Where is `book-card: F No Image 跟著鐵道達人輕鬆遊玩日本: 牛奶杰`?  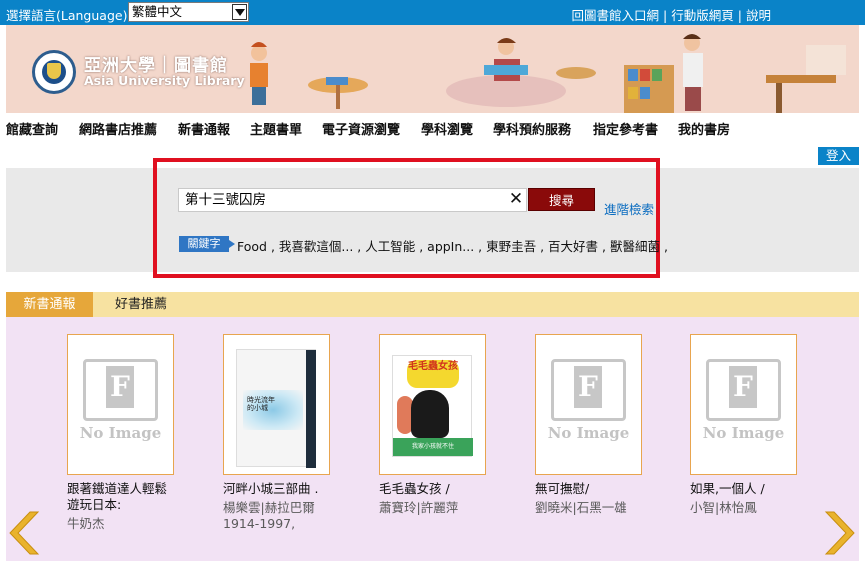
book-card: F No Image 跟著鐵道達人輕鬆遊玩日本: 牛奶杰 is located at coordinates (137, 433).